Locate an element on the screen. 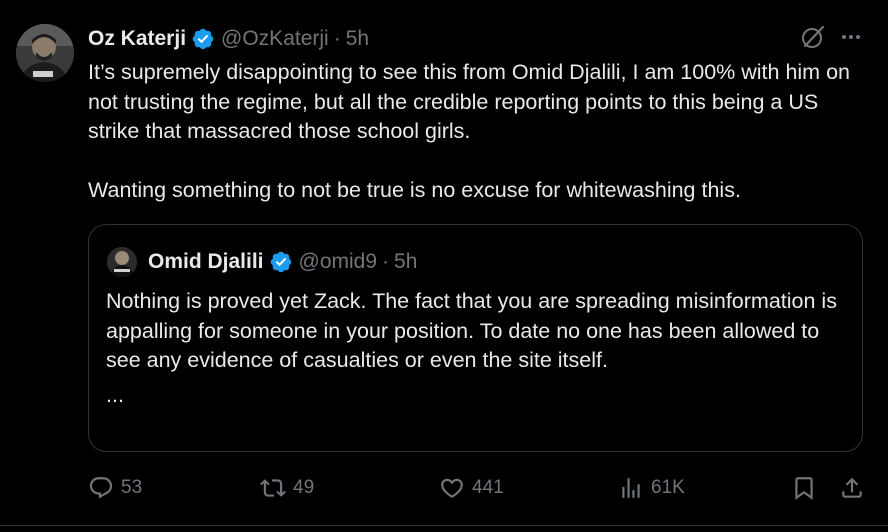 Image resolution: width=888 pixels, height=532 pixels. repost-icon is located at coordinates (273, 488).